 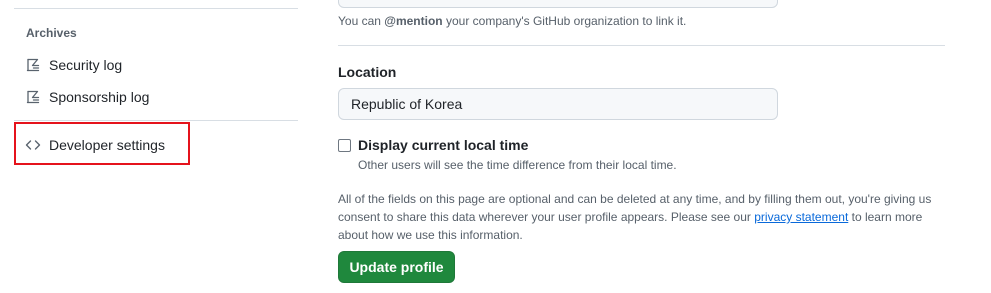 I want to click on update-profile-button: Update profile, so click(x=396, y=267).